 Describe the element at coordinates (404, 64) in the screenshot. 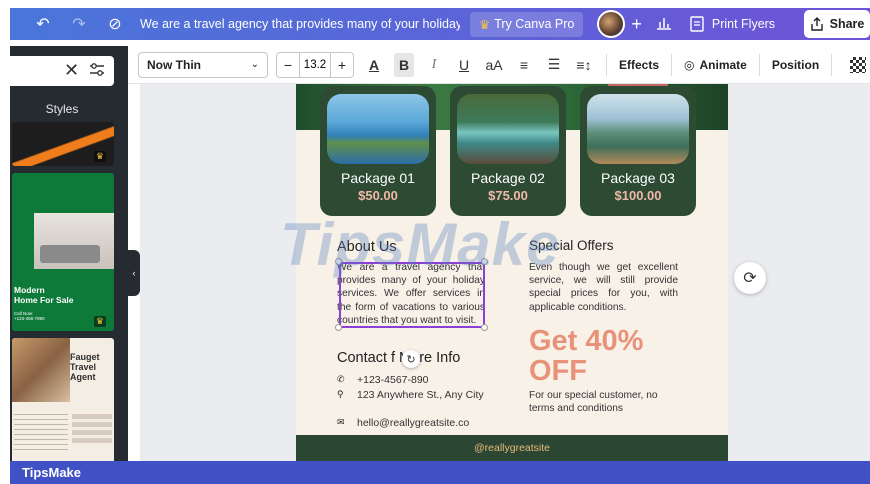

I see `bold-button: B` at that location.